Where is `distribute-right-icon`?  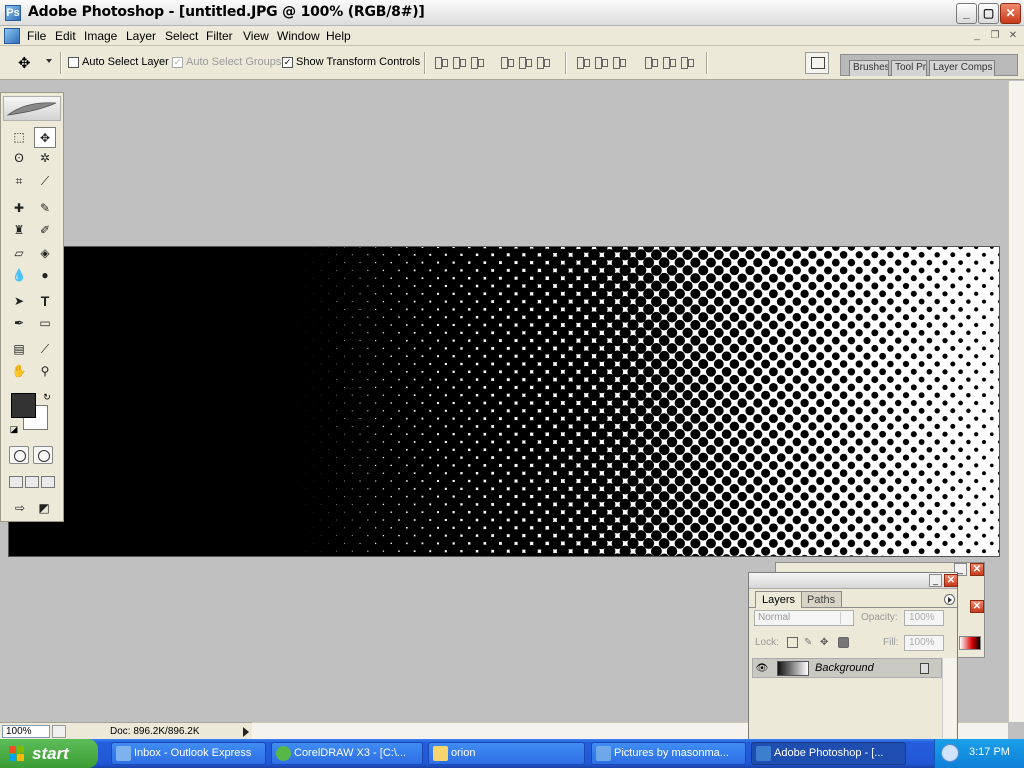
distribute-right-icon is located at coordinates (687, 62).